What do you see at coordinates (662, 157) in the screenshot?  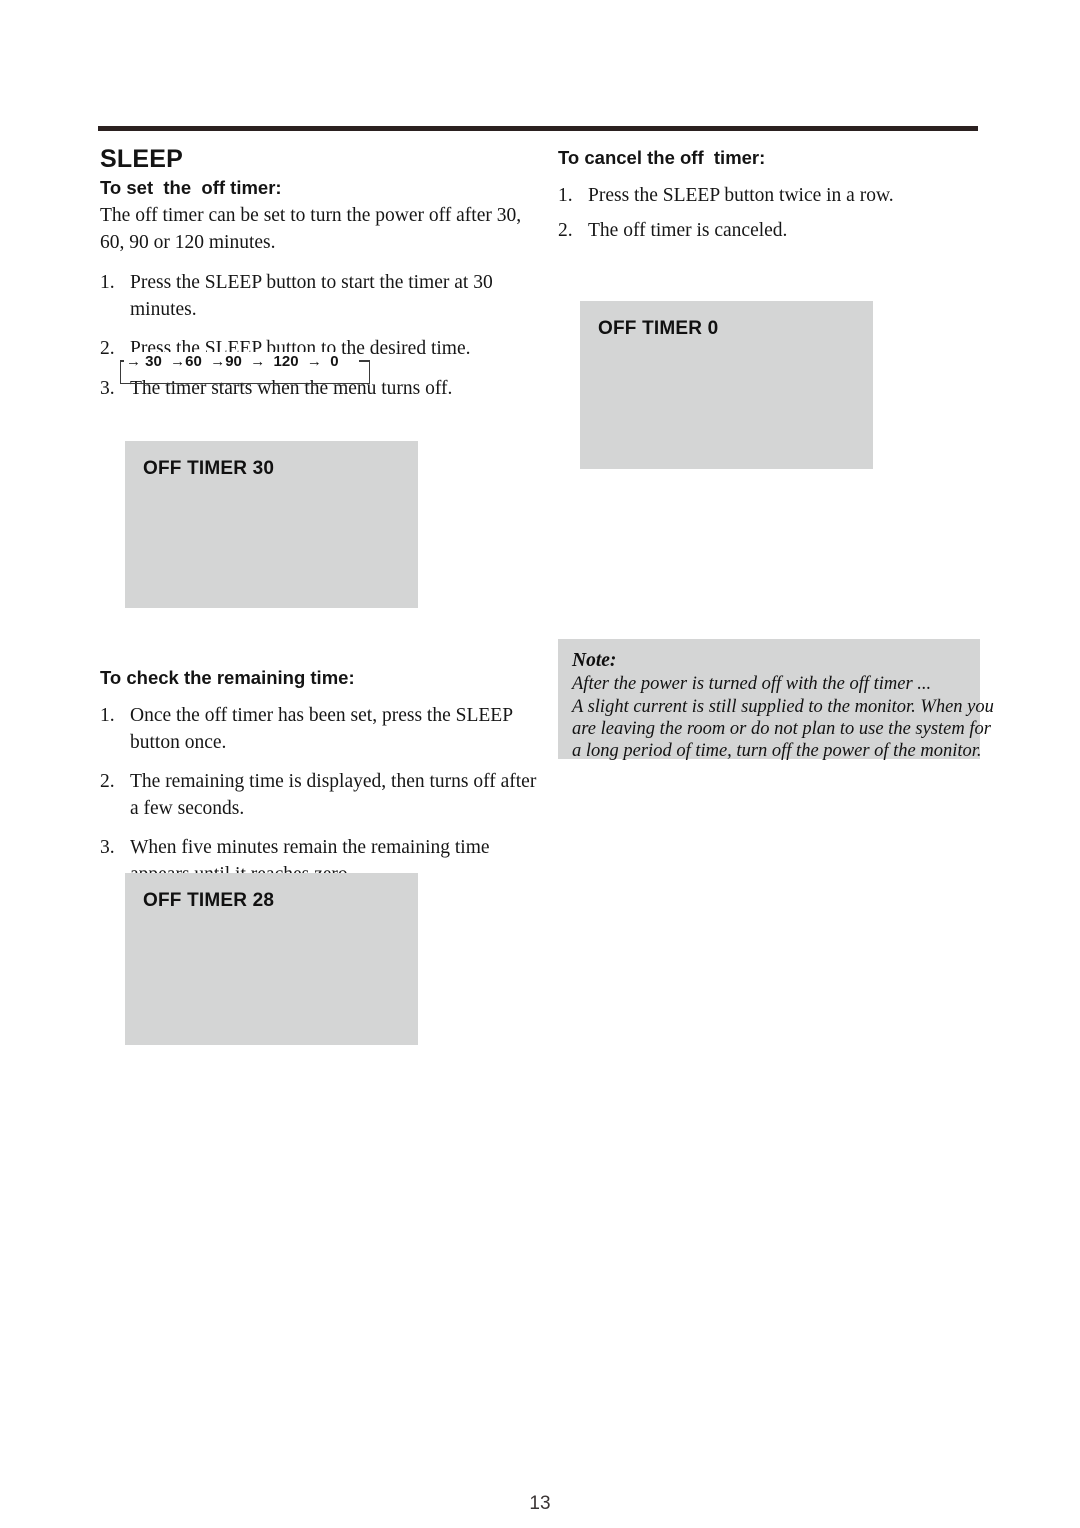 I see `section-heading-cancel-off-timer: To cancel the off timer:` at bounding box center [662, 157].